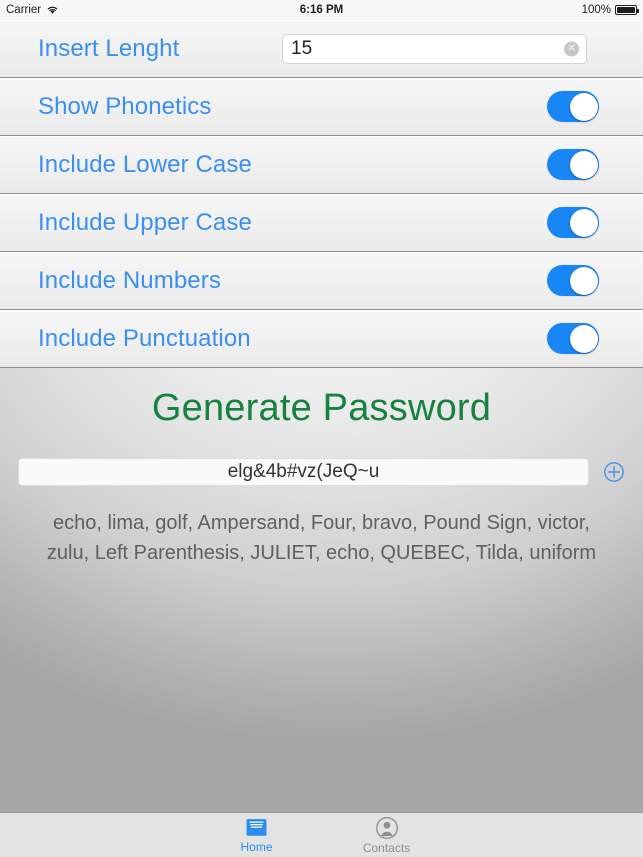 This screenshot has height=857, width=643. I want to click on tray-icon, so click(256, 827).